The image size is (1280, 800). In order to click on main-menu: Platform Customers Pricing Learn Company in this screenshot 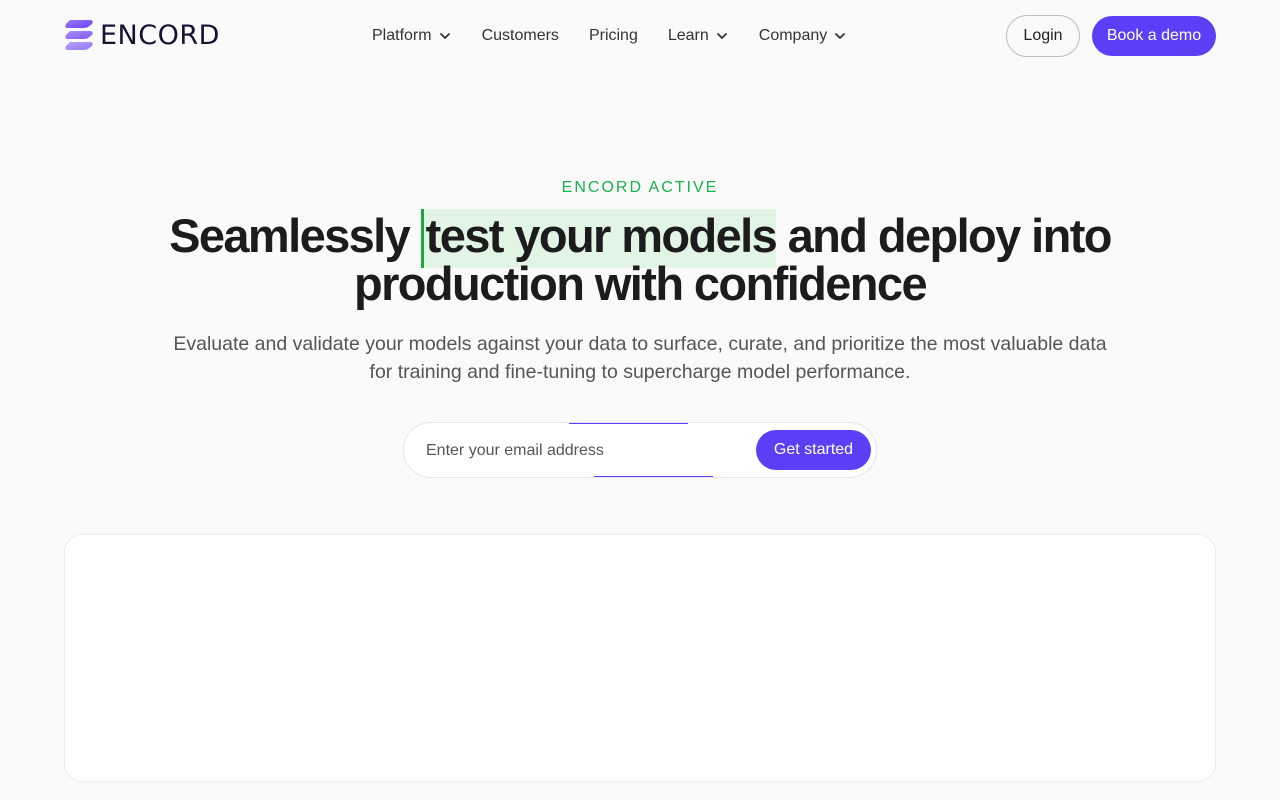, I will do `click(609, 36)`.